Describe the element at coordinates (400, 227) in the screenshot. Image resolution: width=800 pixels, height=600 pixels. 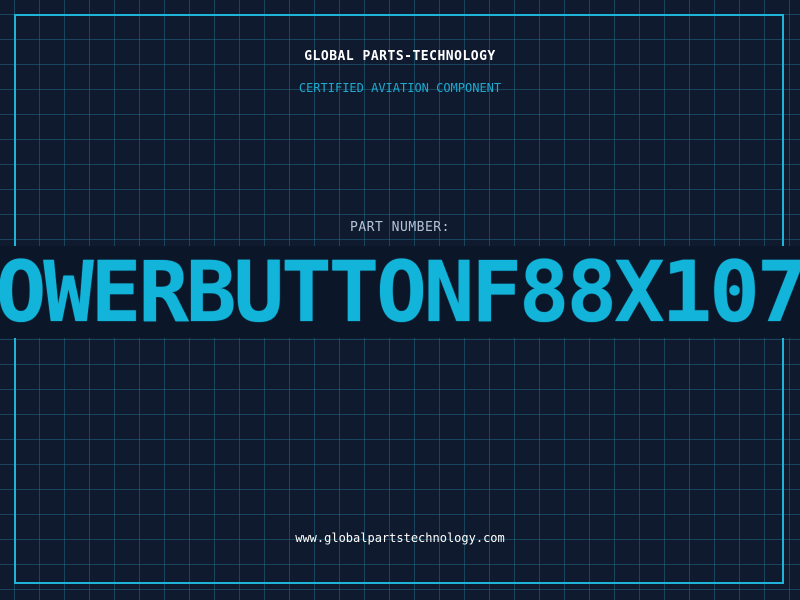
I see `part-number-label: PART NUMBER:` at that location.